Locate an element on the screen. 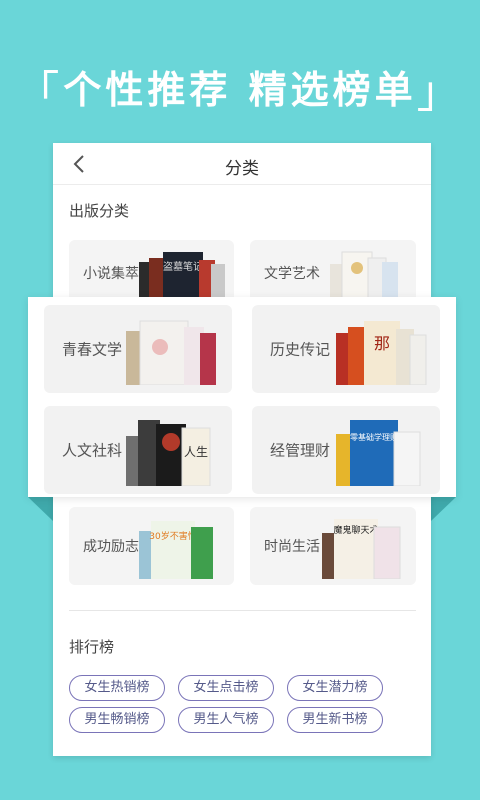  category-tile-history: 历史传记 那 is located at coordinates (346, 349).